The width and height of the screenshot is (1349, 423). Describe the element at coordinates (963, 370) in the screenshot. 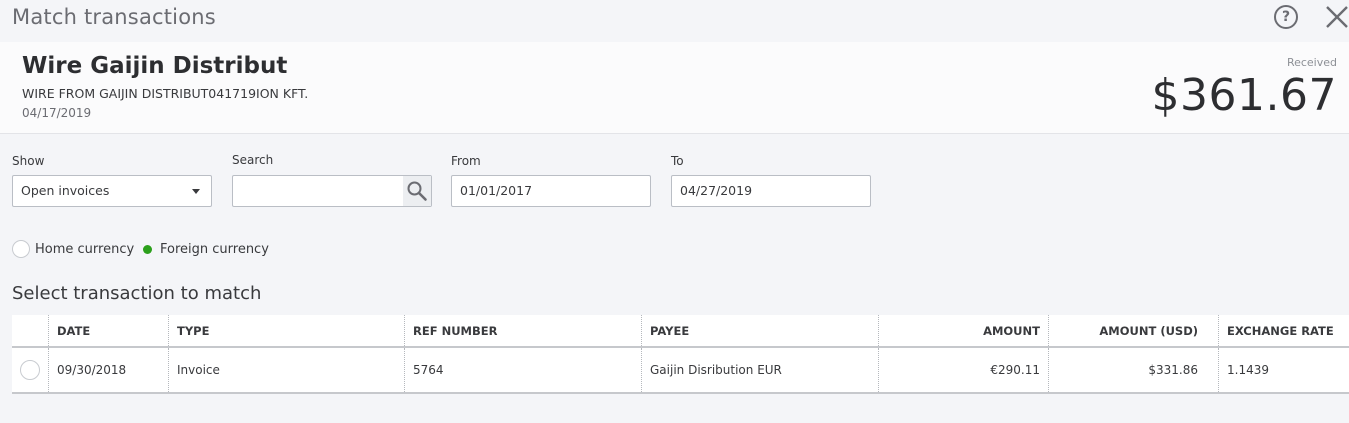

I see `cell-amount: €290.11` at that location.